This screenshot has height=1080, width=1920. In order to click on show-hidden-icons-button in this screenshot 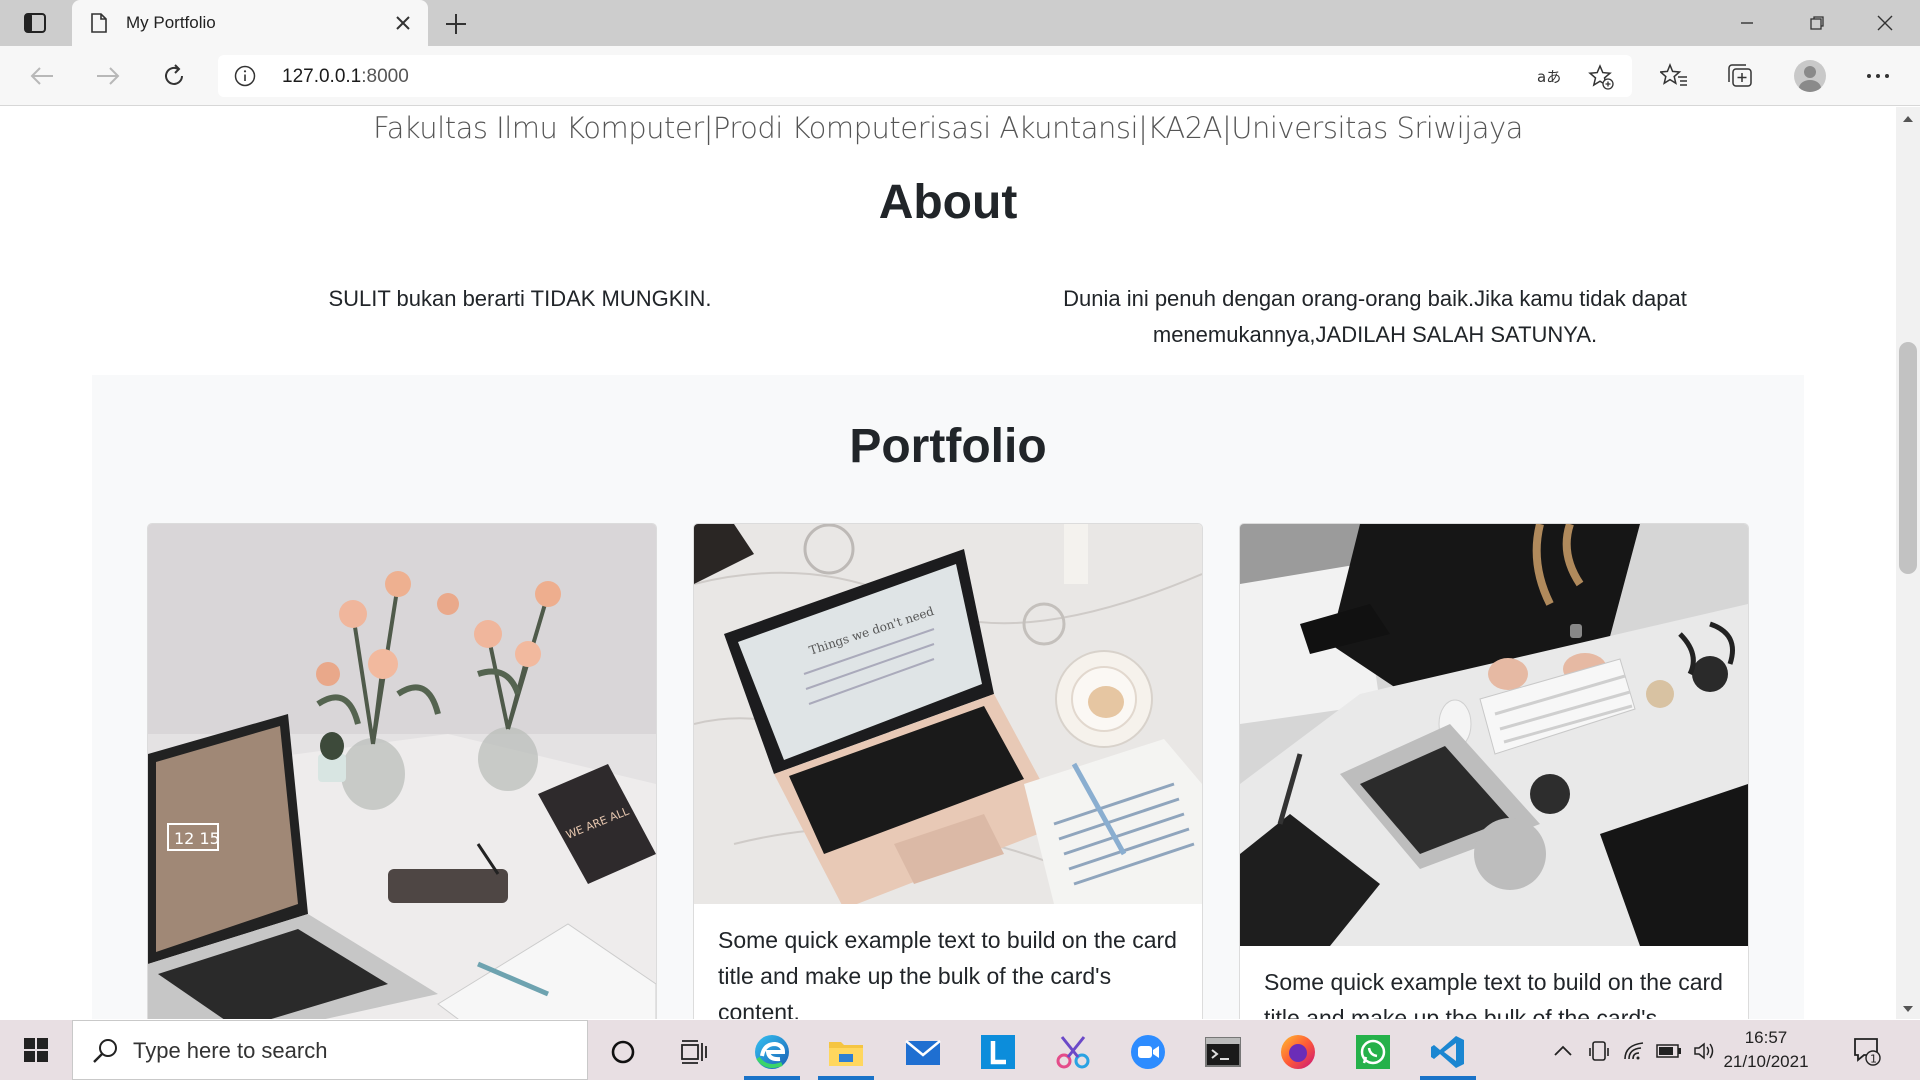, I will do `click(1563, 1051)`.